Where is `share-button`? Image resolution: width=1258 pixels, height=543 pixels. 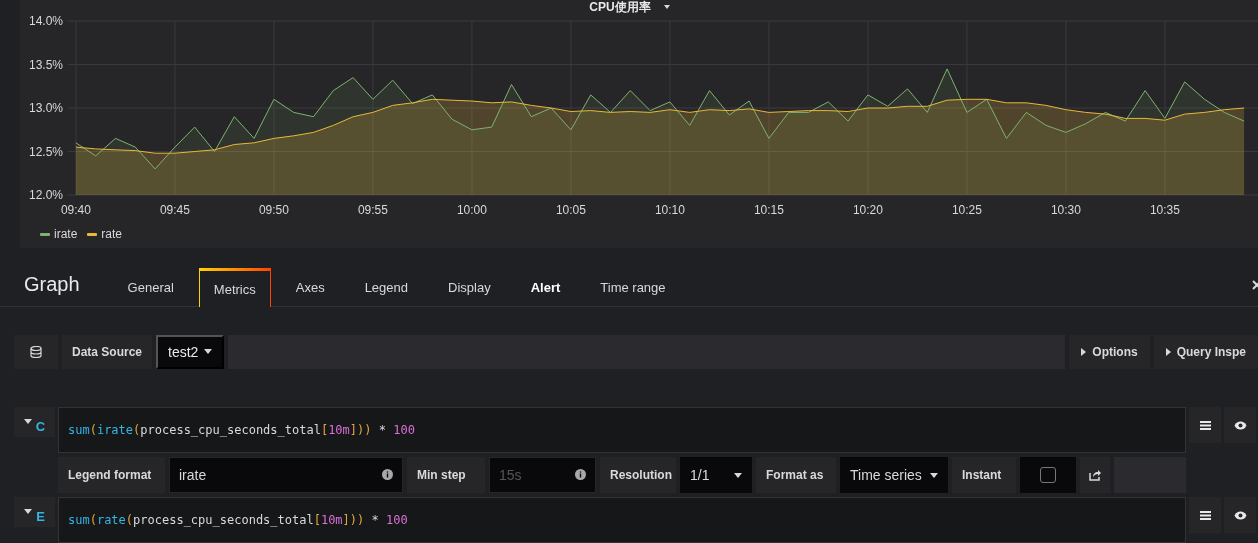
share-button is located at coordinates (1095, 475).